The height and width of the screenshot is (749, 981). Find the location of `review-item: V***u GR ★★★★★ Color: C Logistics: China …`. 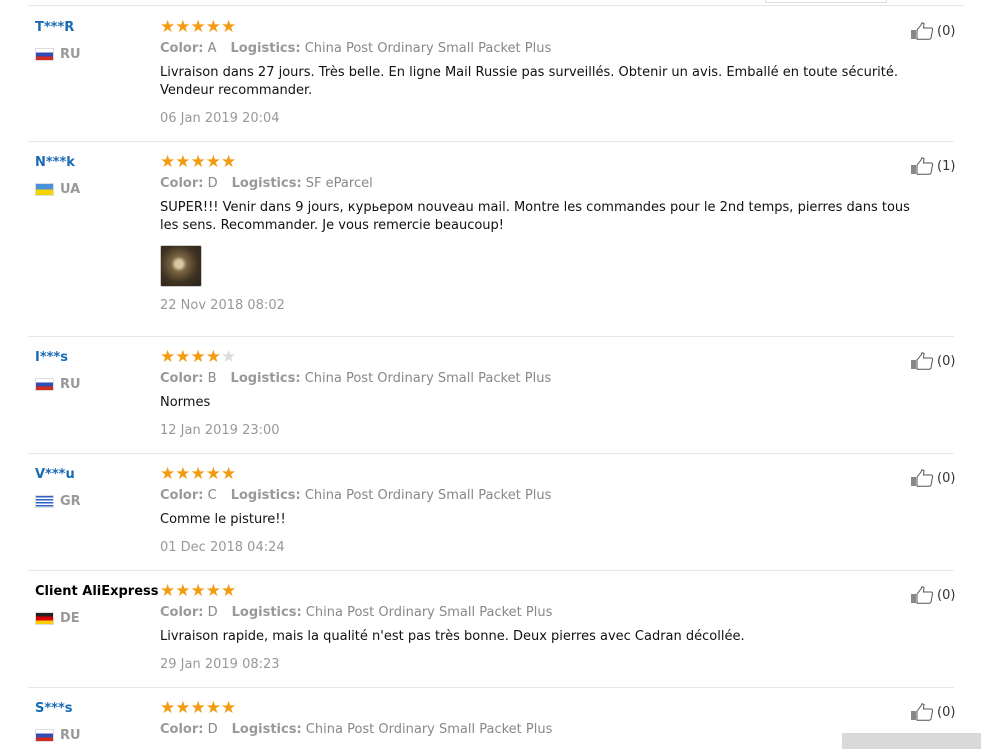

review-item: V***u GR ★★★★★ Color: C Logistics: China … is located at coordinates (491, 512).